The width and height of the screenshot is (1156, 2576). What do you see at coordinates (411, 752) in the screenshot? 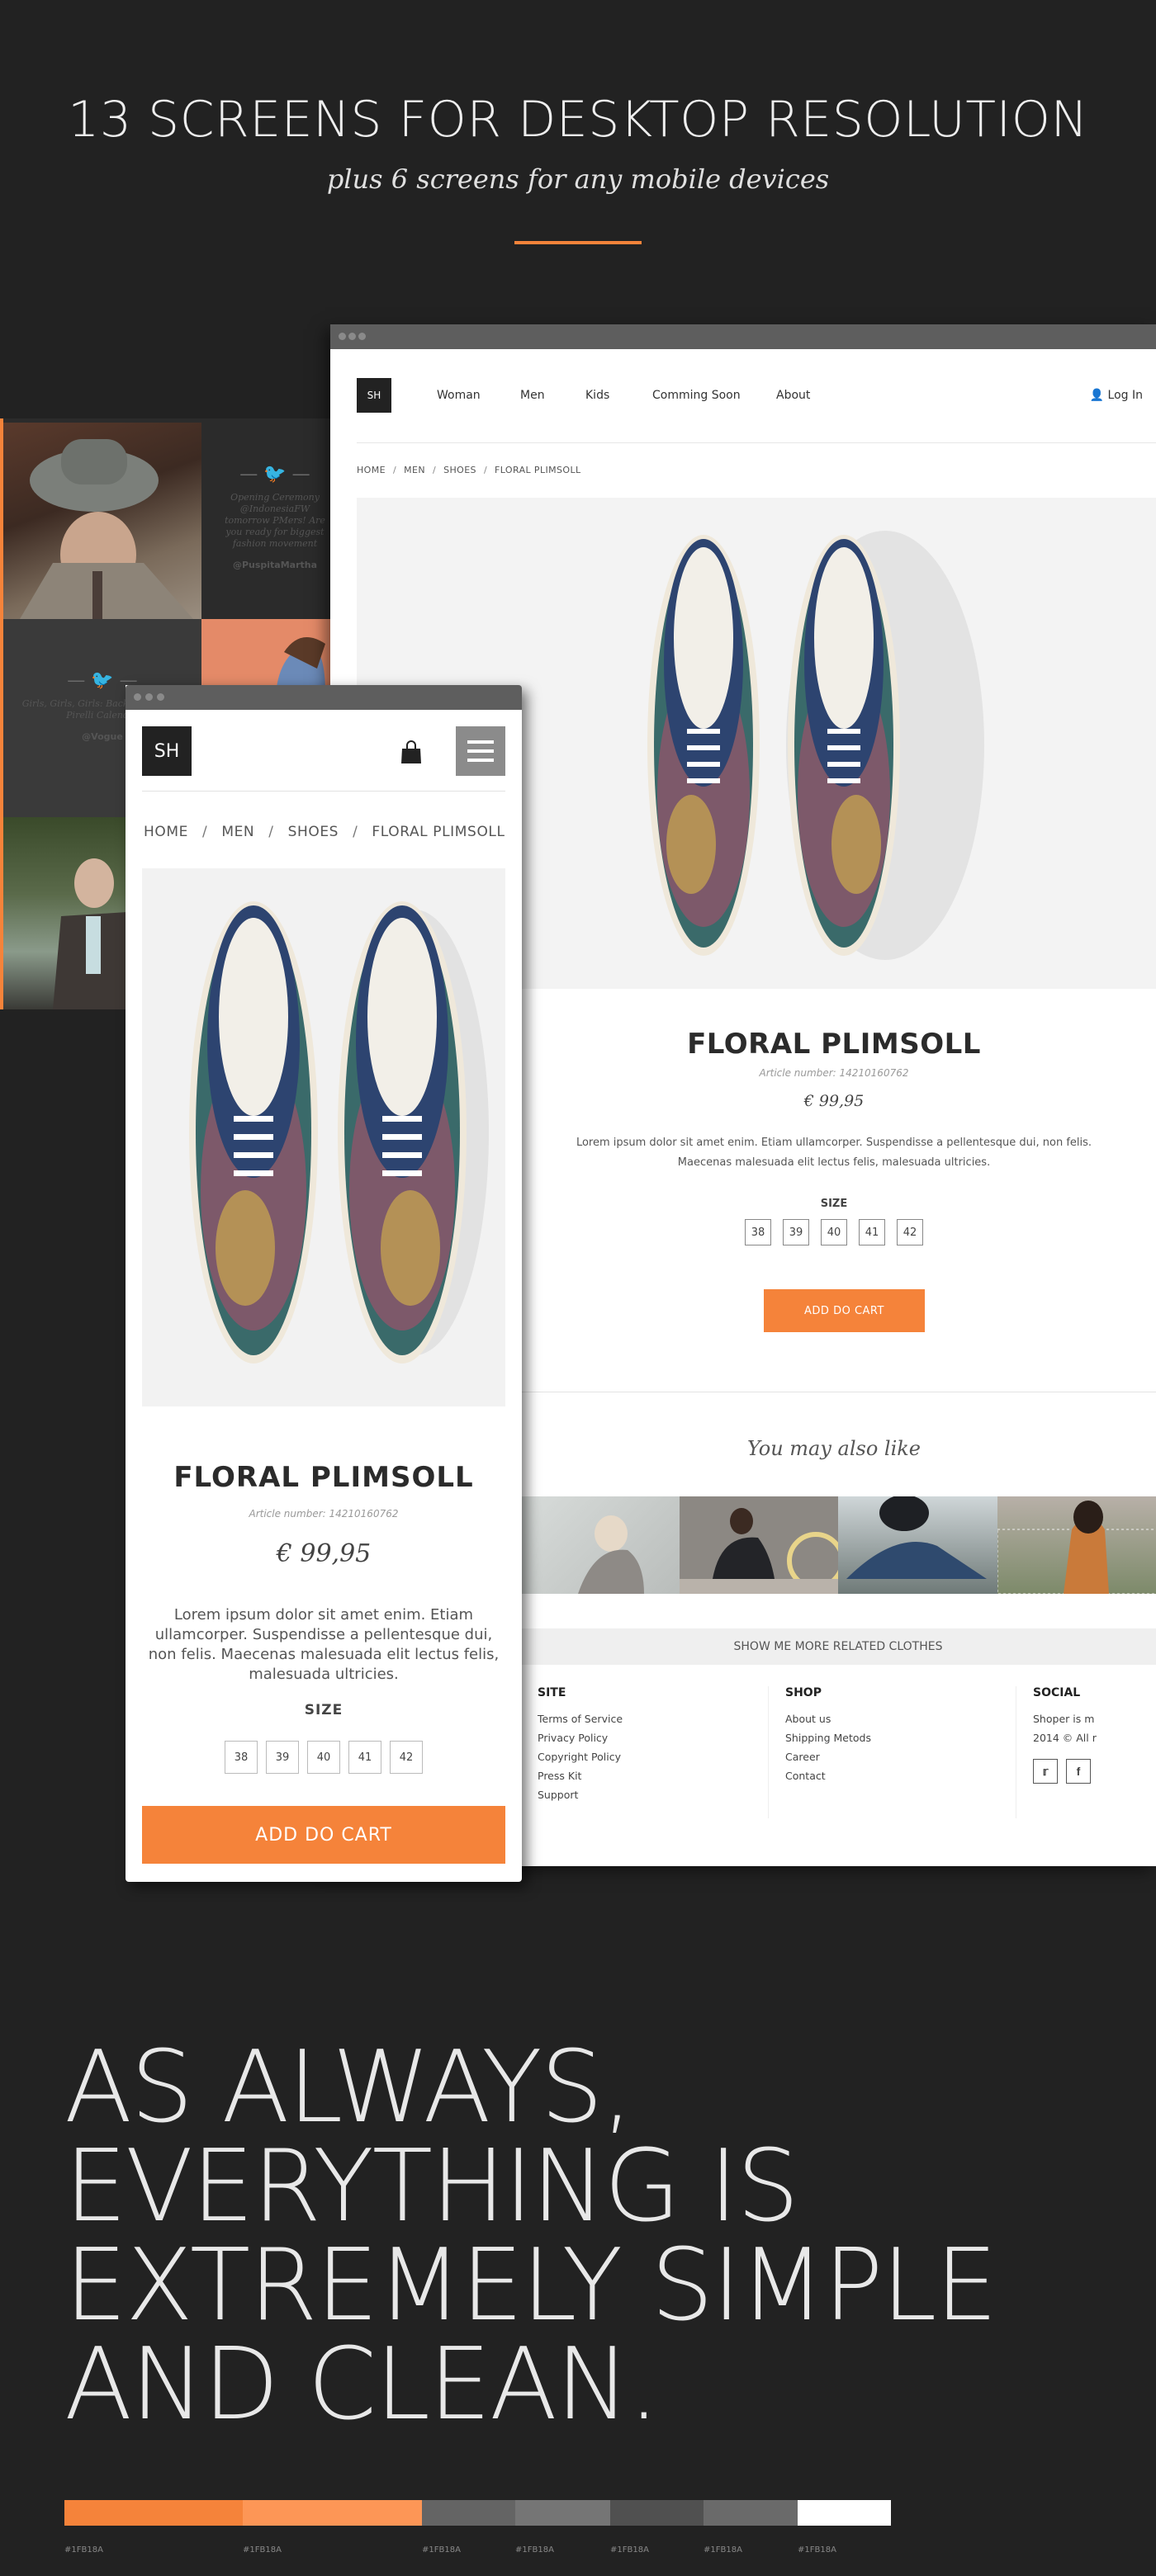
I see `shopping-bag-icon` at bounding box center [411, 752].